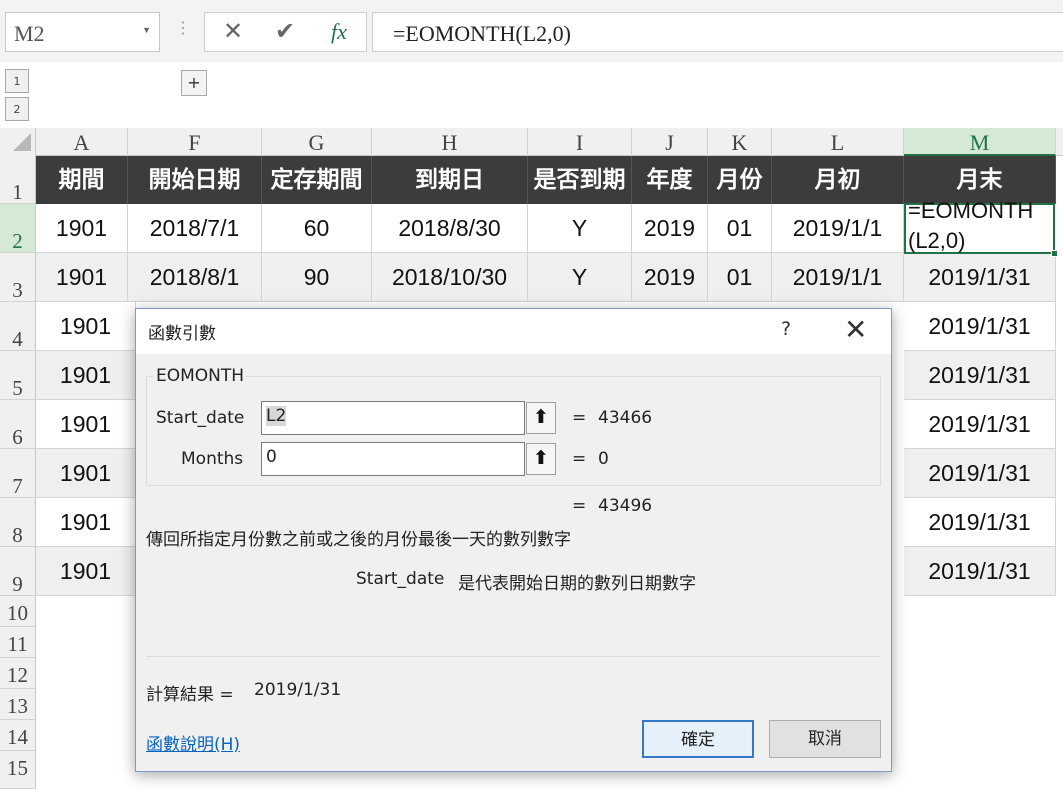 This screenshot has width=1063, height=789. Describe the element at coordinates (82, 180) in the screenshot. I see `header-cell-period: 期間` at that location.